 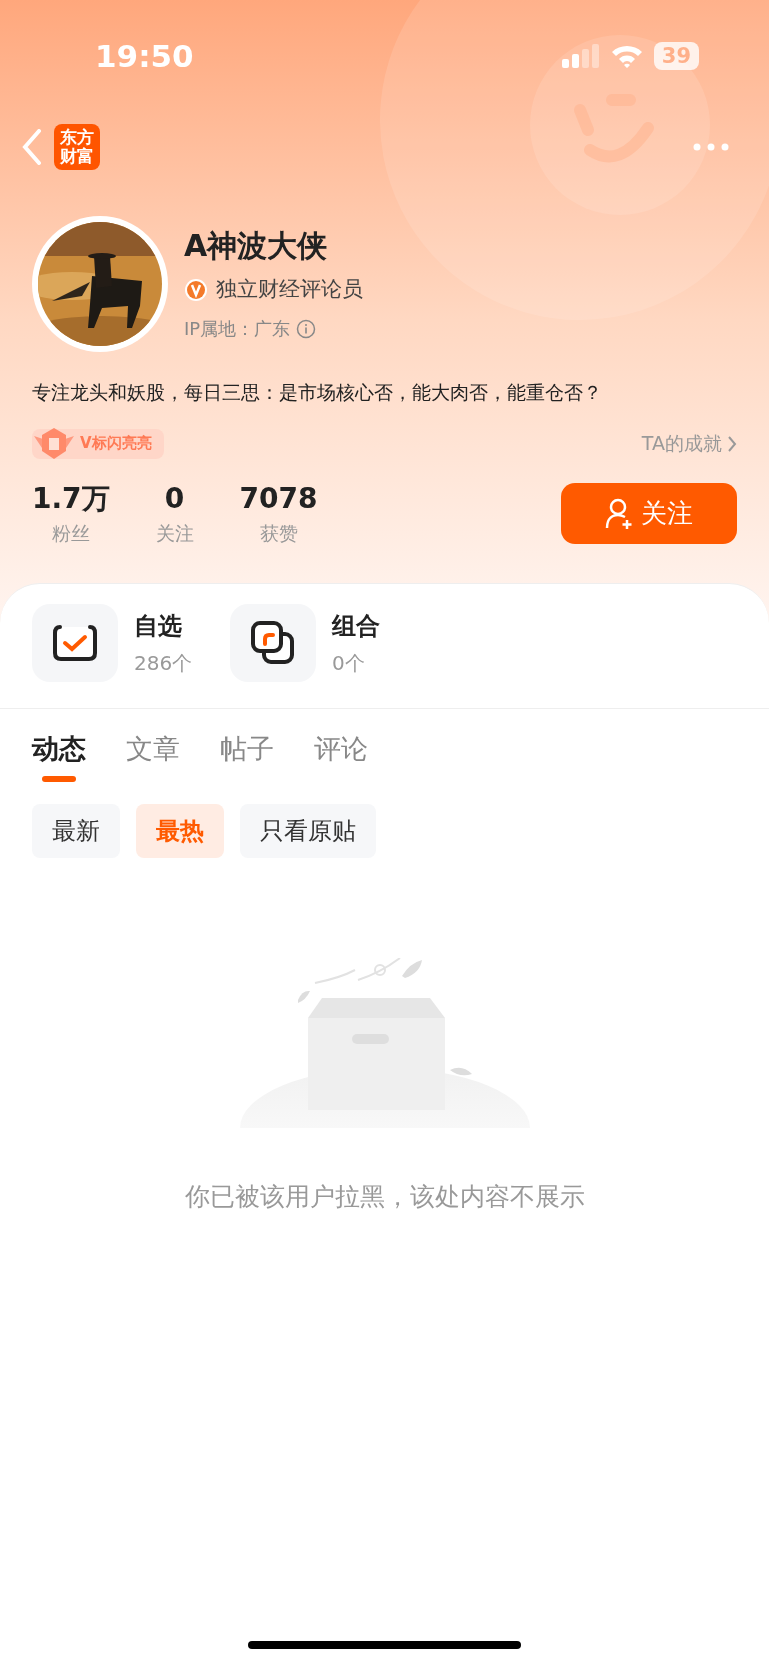 What do you see at coordinates (384, 1196) in the screenshot?
I see `empty-message: 你已被该用户拉黑，该处内容不展示` at bounding box center [384, 1196].